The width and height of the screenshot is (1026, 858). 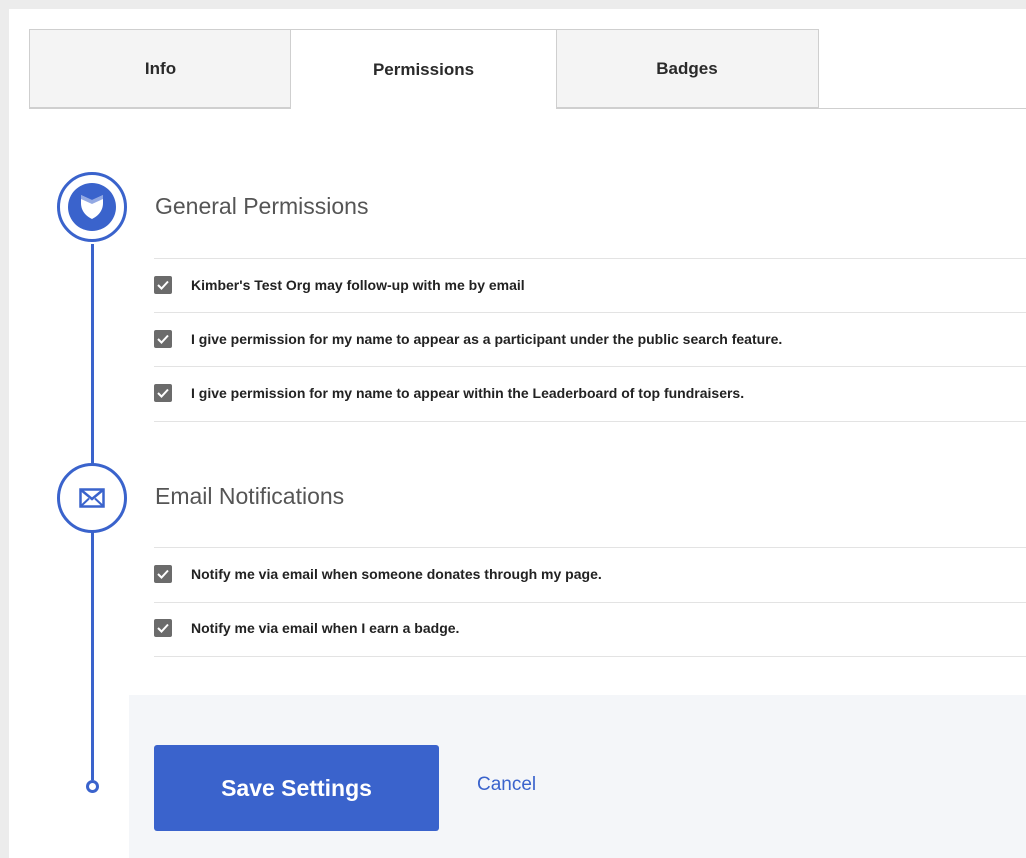 What do you see at coordinates (250, 496) in the screenshot?
I see `email-notifications-title: Email Notifications` at bounding box center [250, 496].